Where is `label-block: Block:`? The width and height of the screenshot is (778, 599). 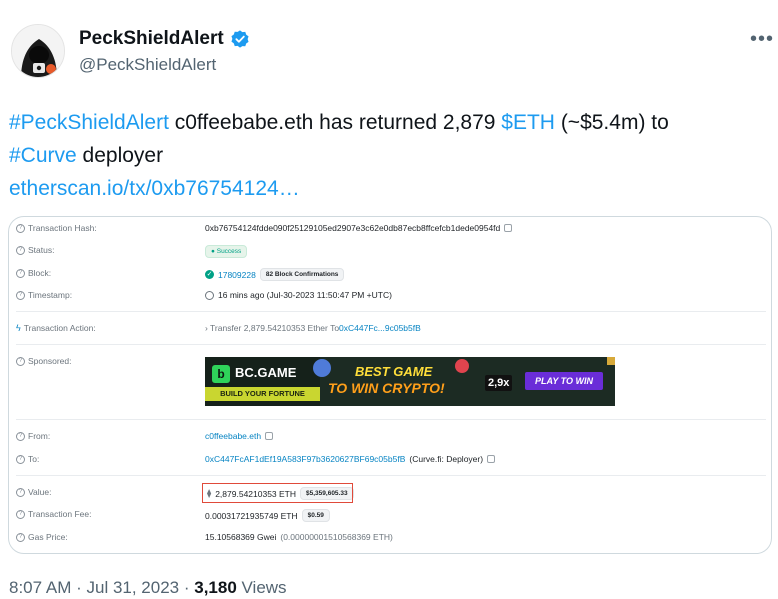 label-block: Block: is located at coordinates (40, 273).